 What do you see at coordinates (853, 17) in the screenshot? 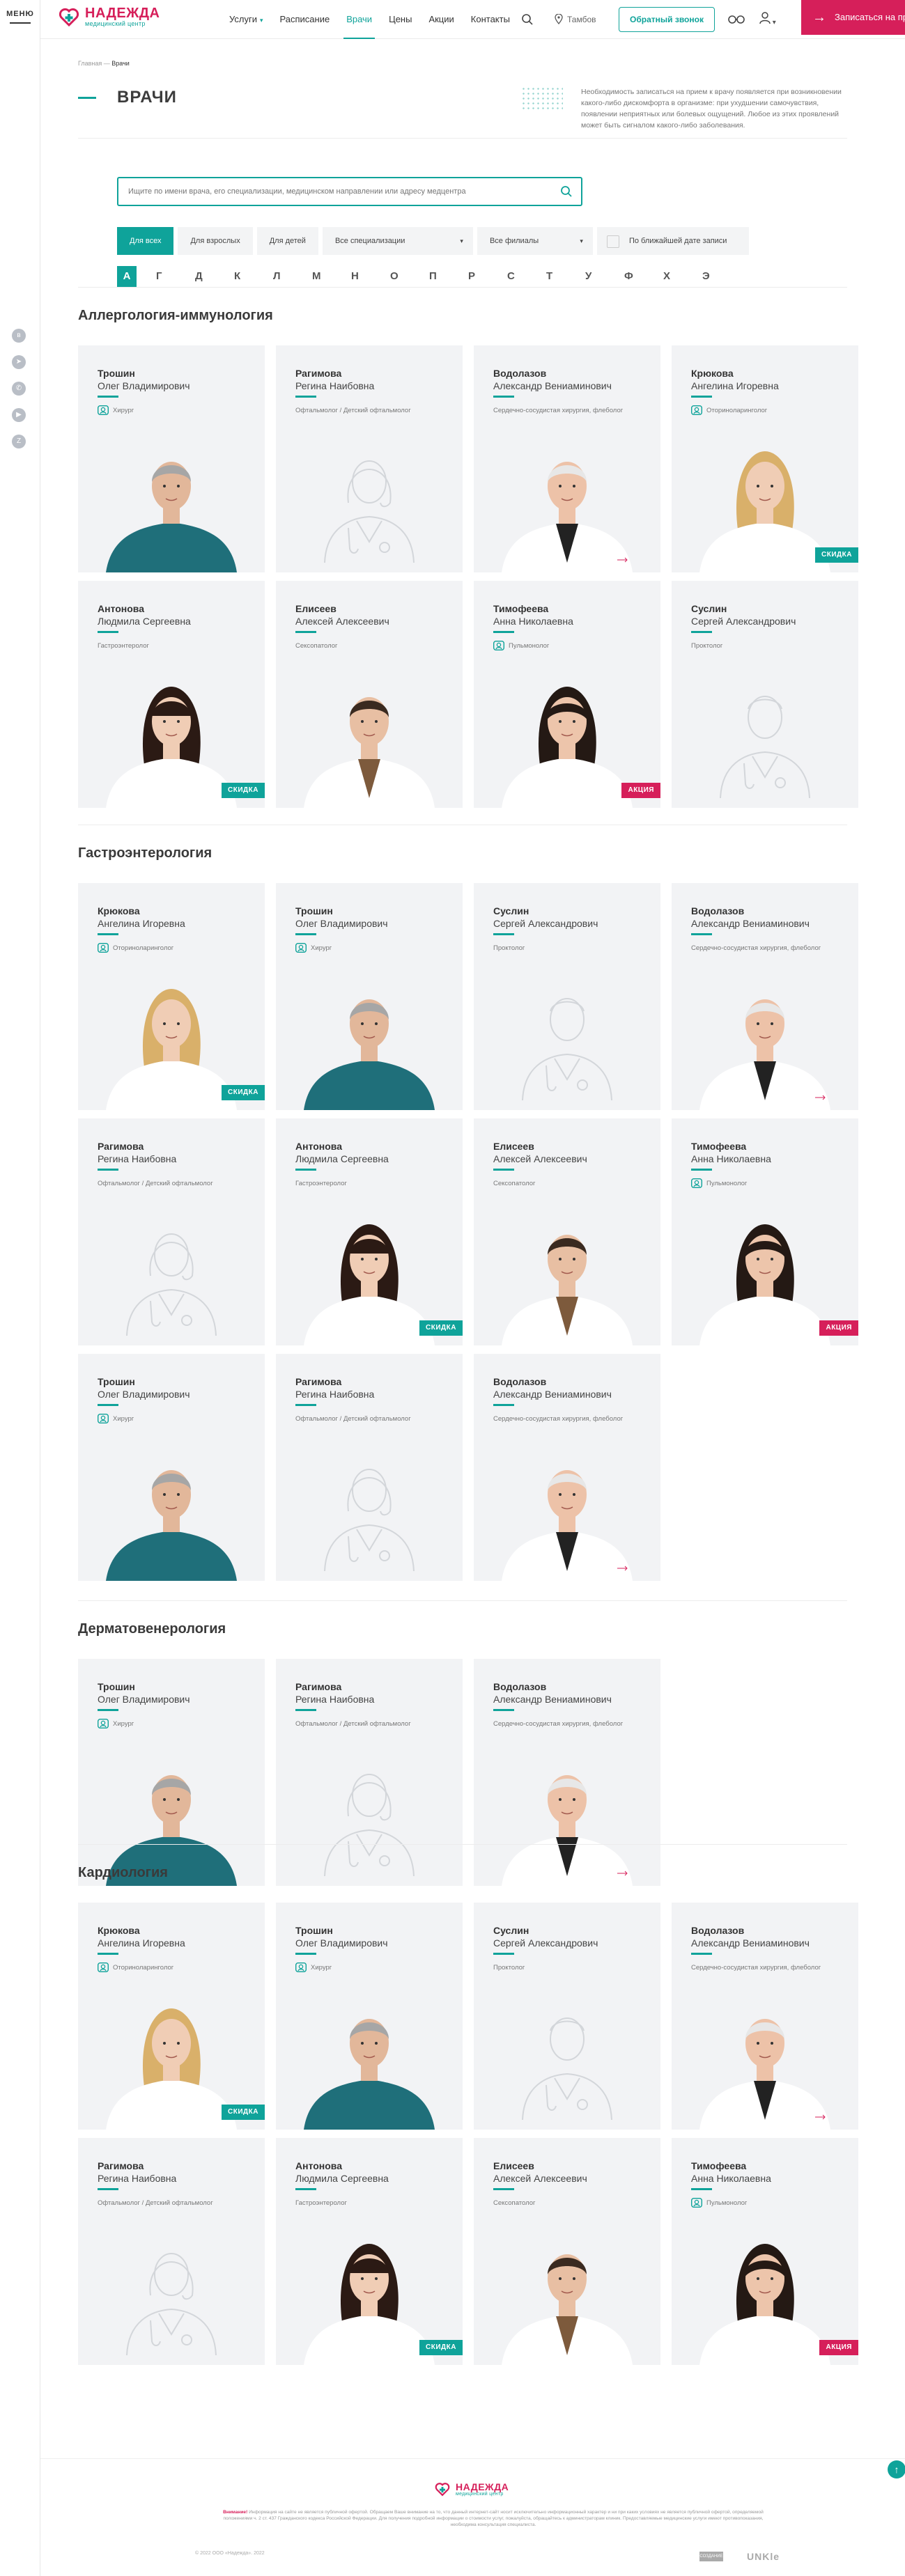
I see `enroll-button: → Записаться на прием` at bounding box center [853, 17].